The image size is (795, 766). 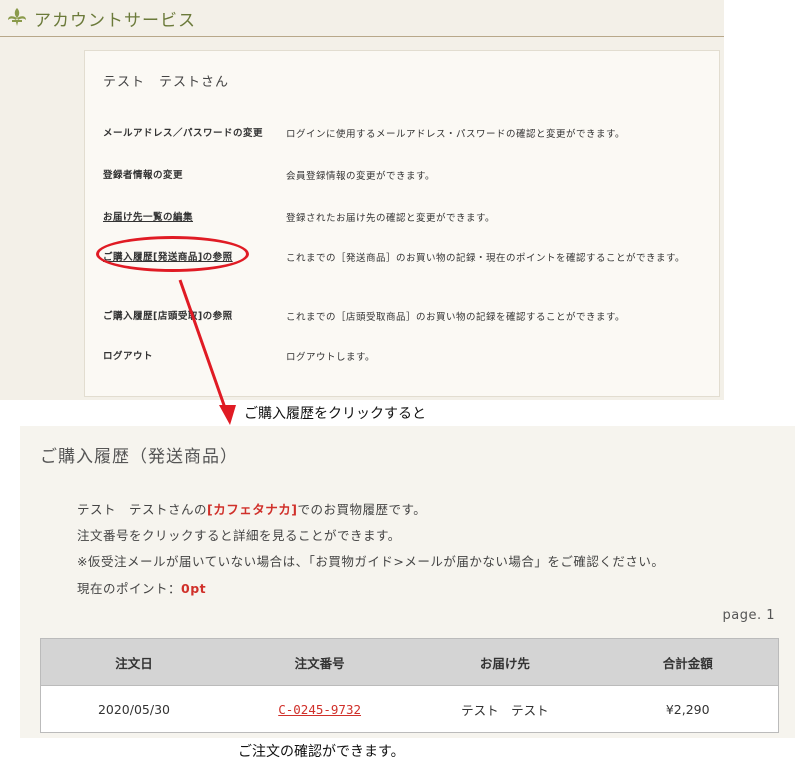 I want to click on history-title: ご購入履歴（発送商品）, so click(x=139, y=457).